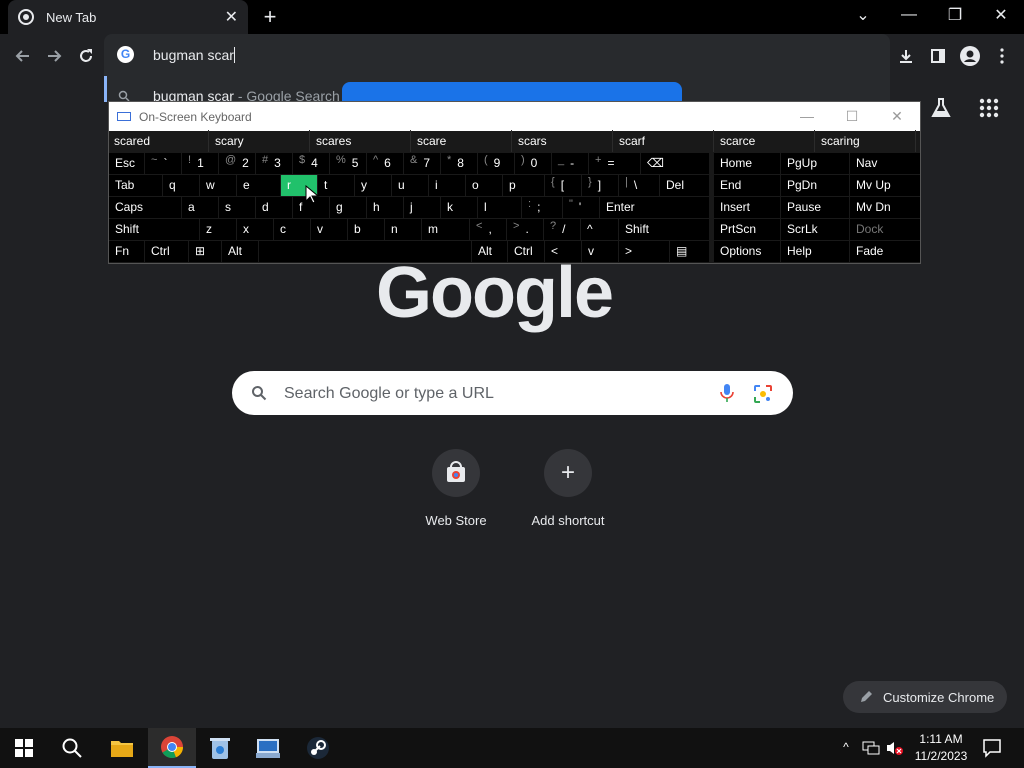  What do you see at coordinates (385, 207) in the screenshot?
I see `osk-key: h` at bounding box center [385, 207].